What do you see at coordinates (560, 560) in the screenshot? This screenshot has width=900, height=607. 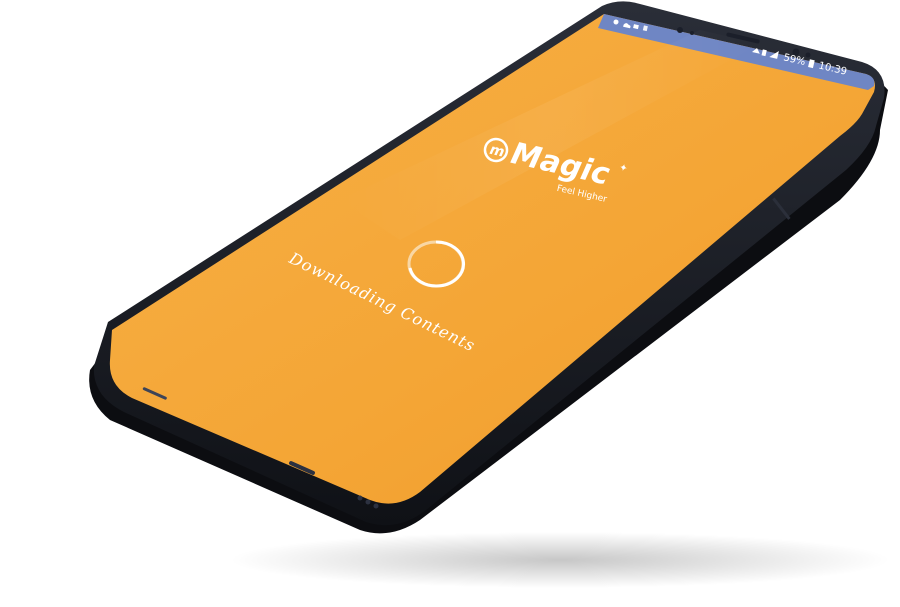 I see `floor-shadow` at bounding box center [560, 560].